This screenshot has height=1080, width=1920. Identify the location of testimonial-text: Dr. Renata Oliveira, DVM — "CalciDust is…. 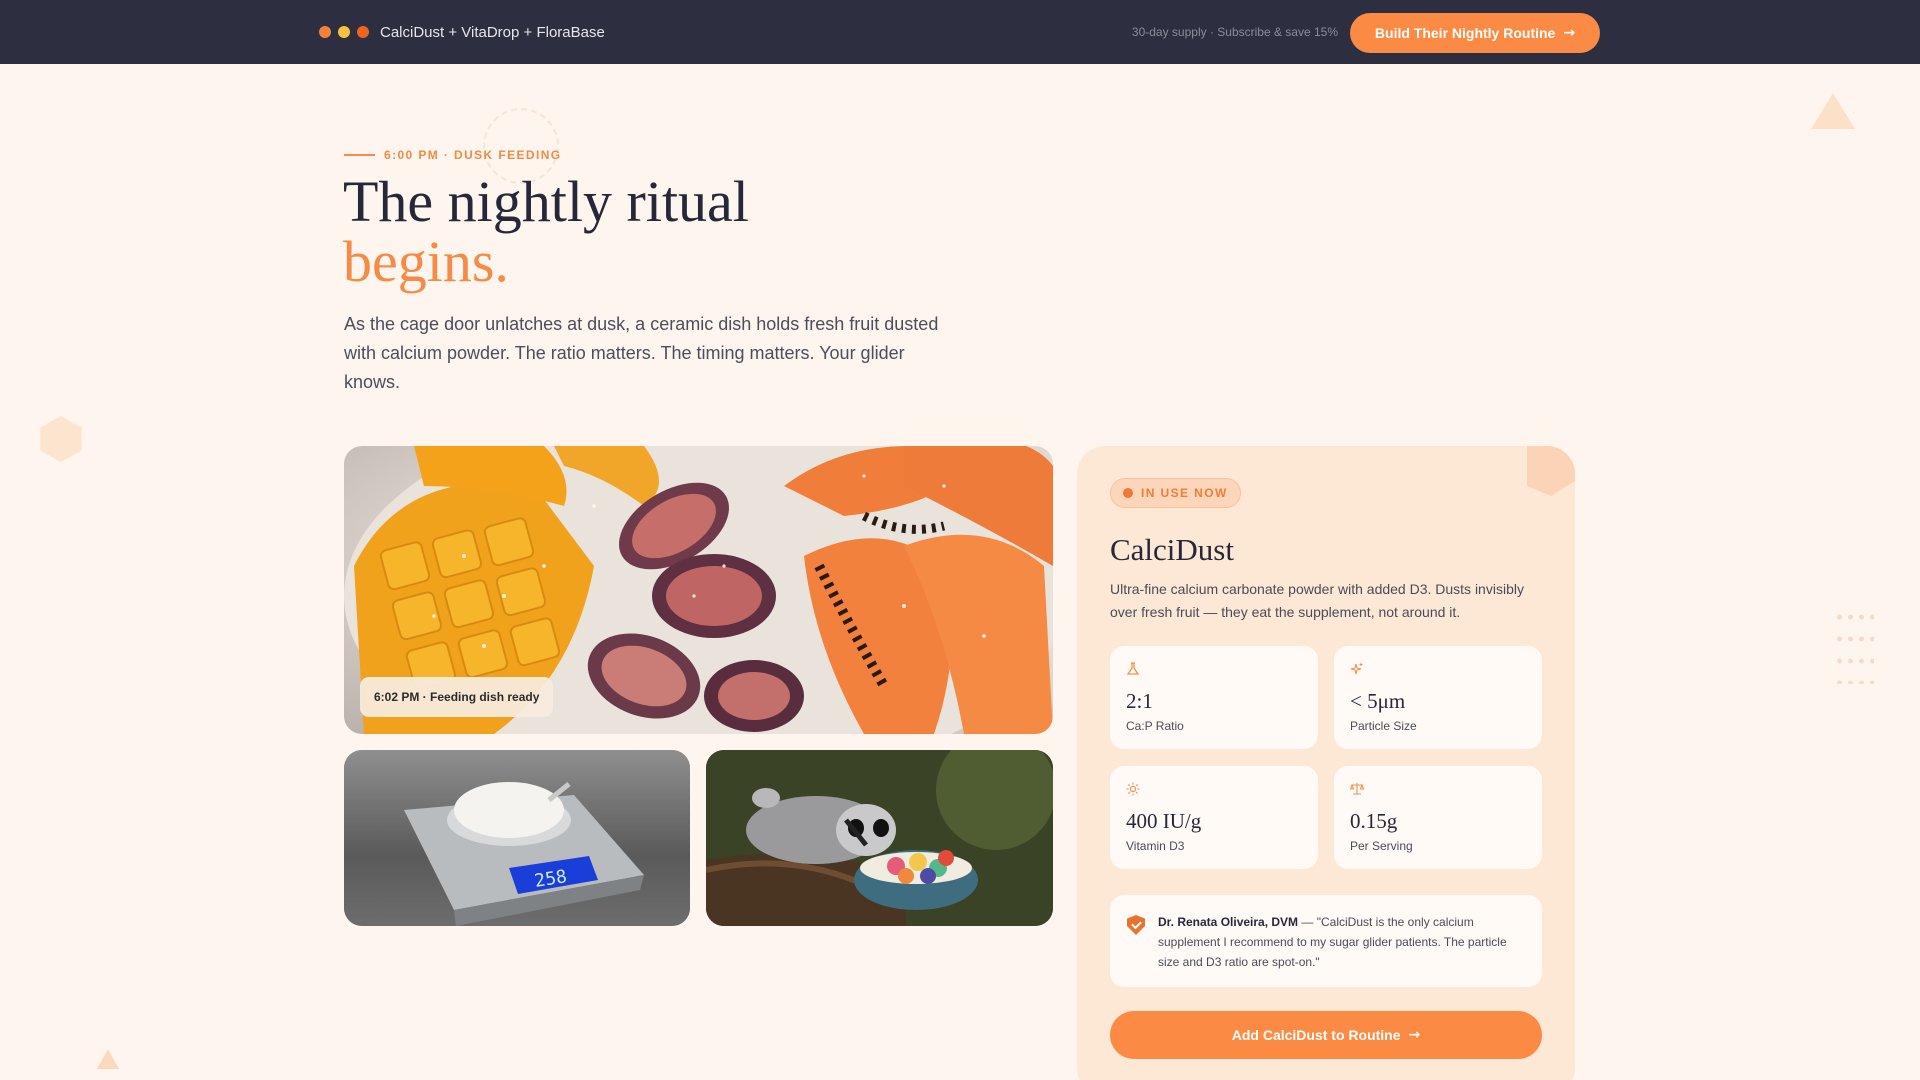
(1343, 942).